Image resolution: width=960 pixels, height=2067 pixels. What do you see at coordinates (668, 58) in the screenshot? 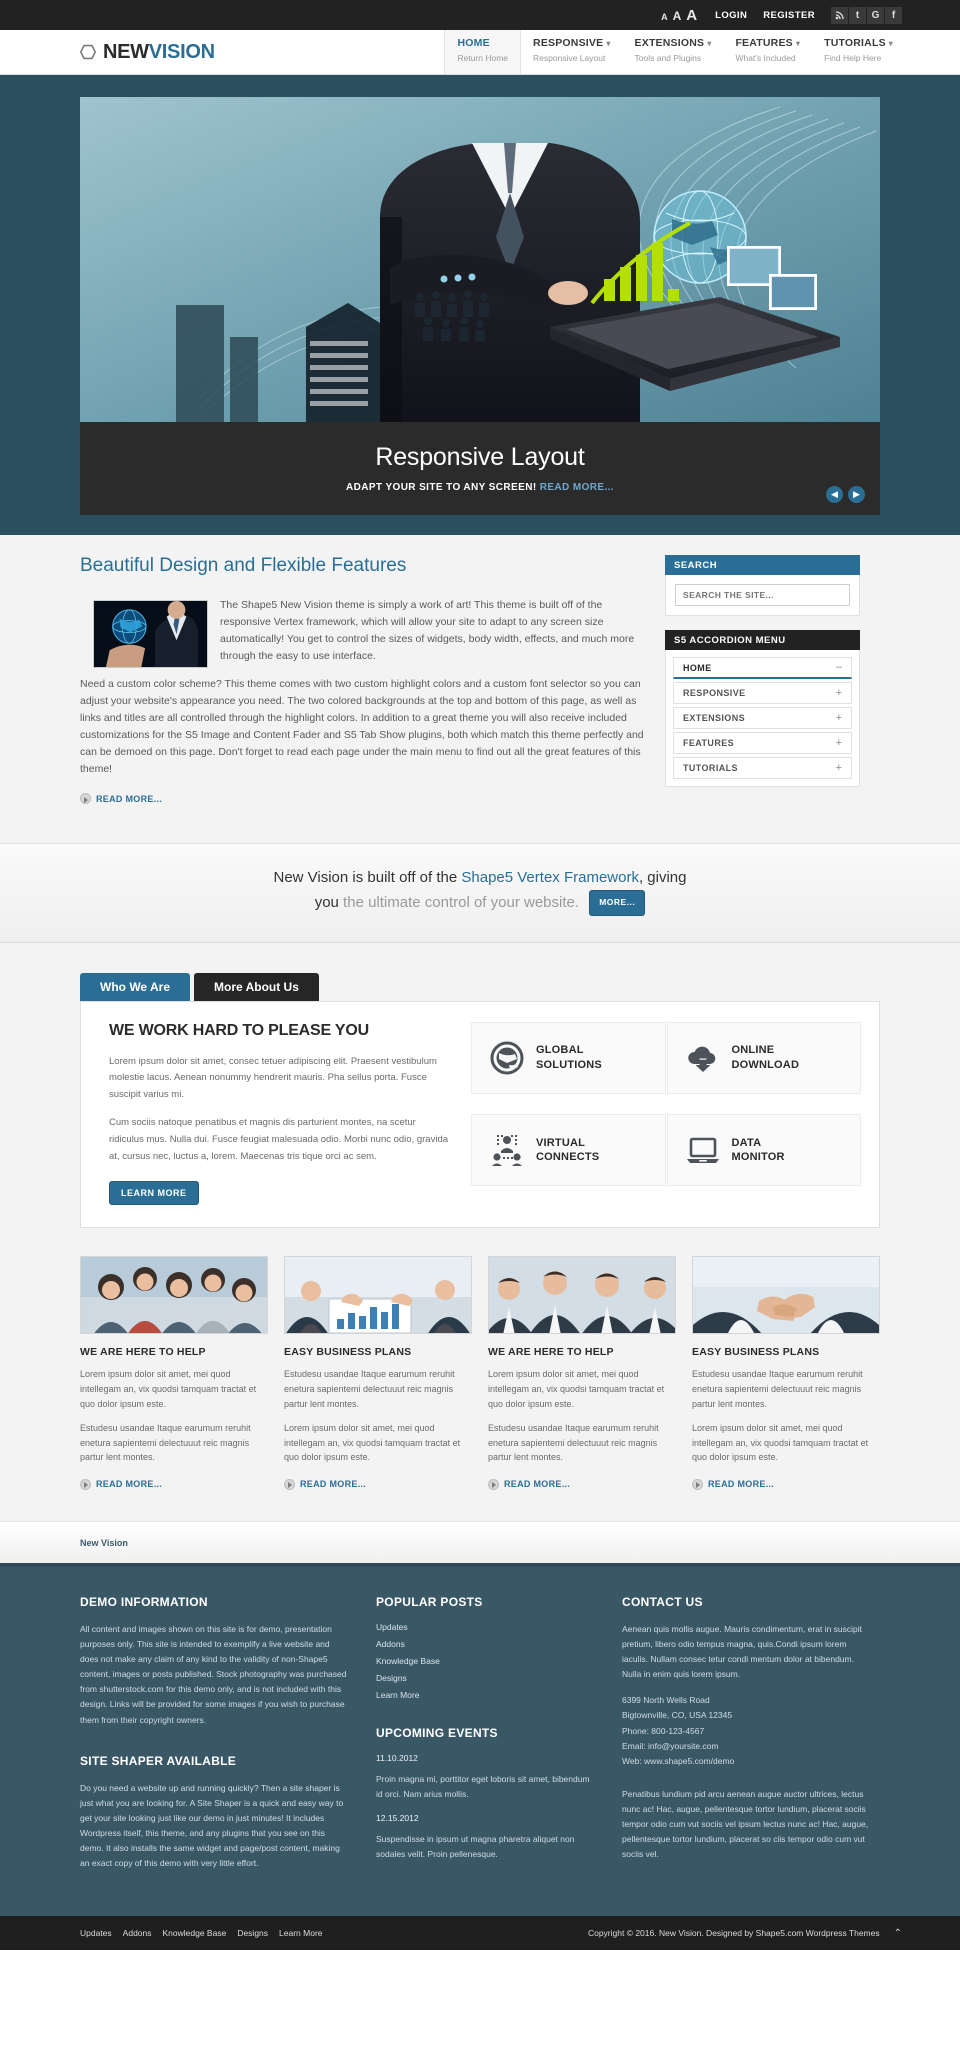
I see `nav-sublabel: Tools and Plugins` at bounding box center [668, 58].